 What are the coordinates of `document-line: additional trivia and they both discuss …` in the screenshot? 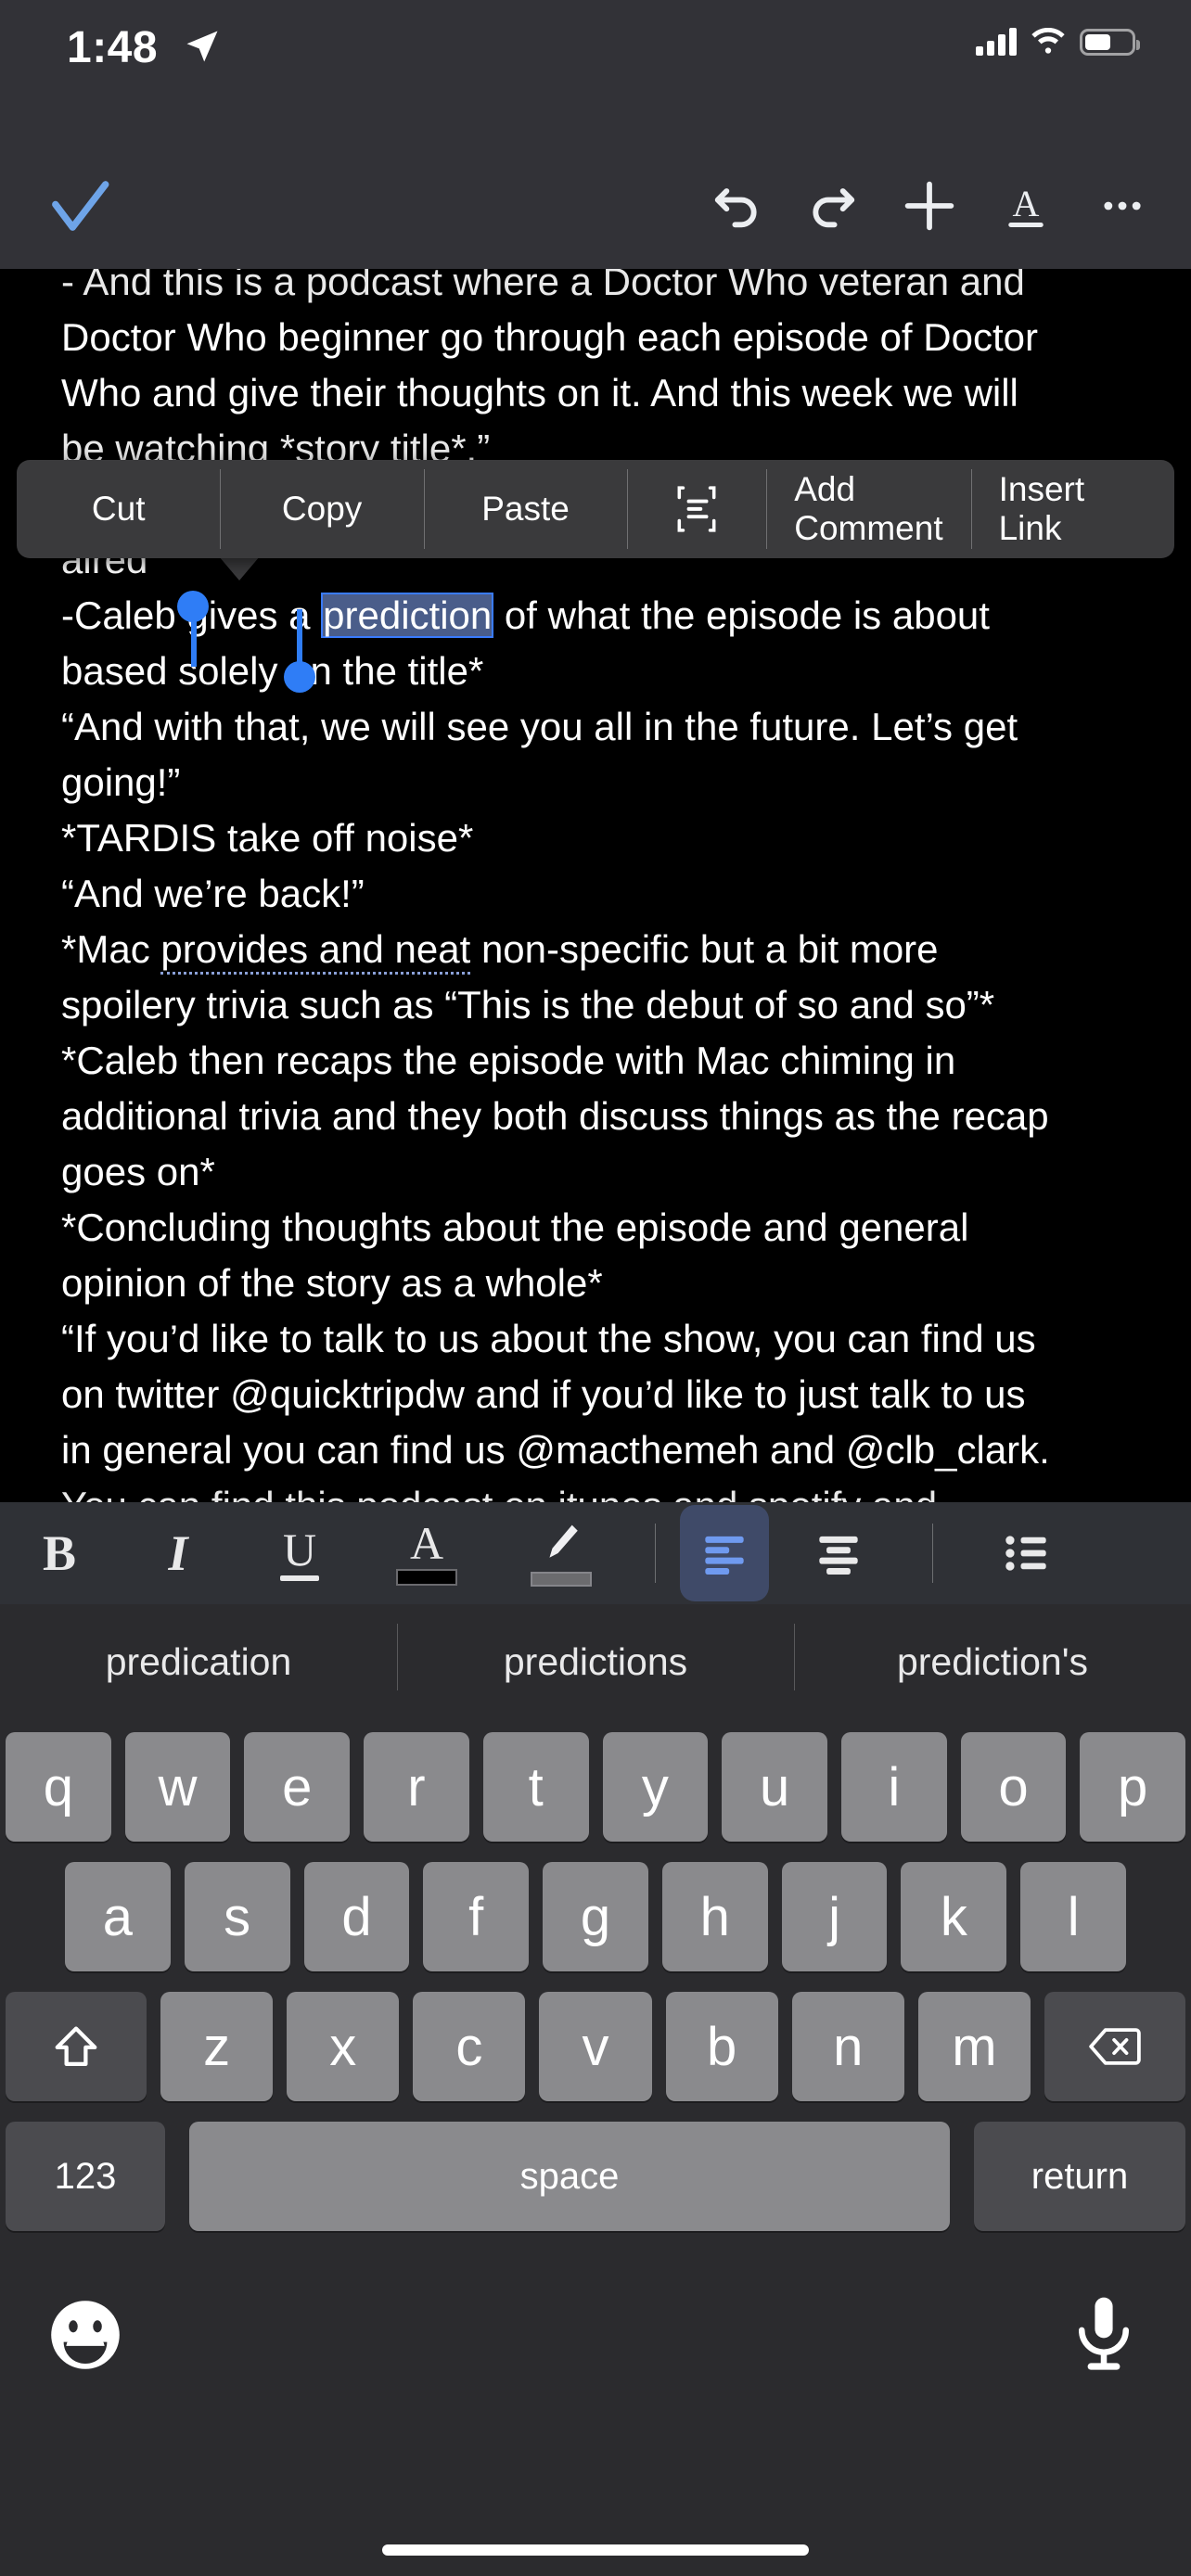 It's located at (555, 1116).